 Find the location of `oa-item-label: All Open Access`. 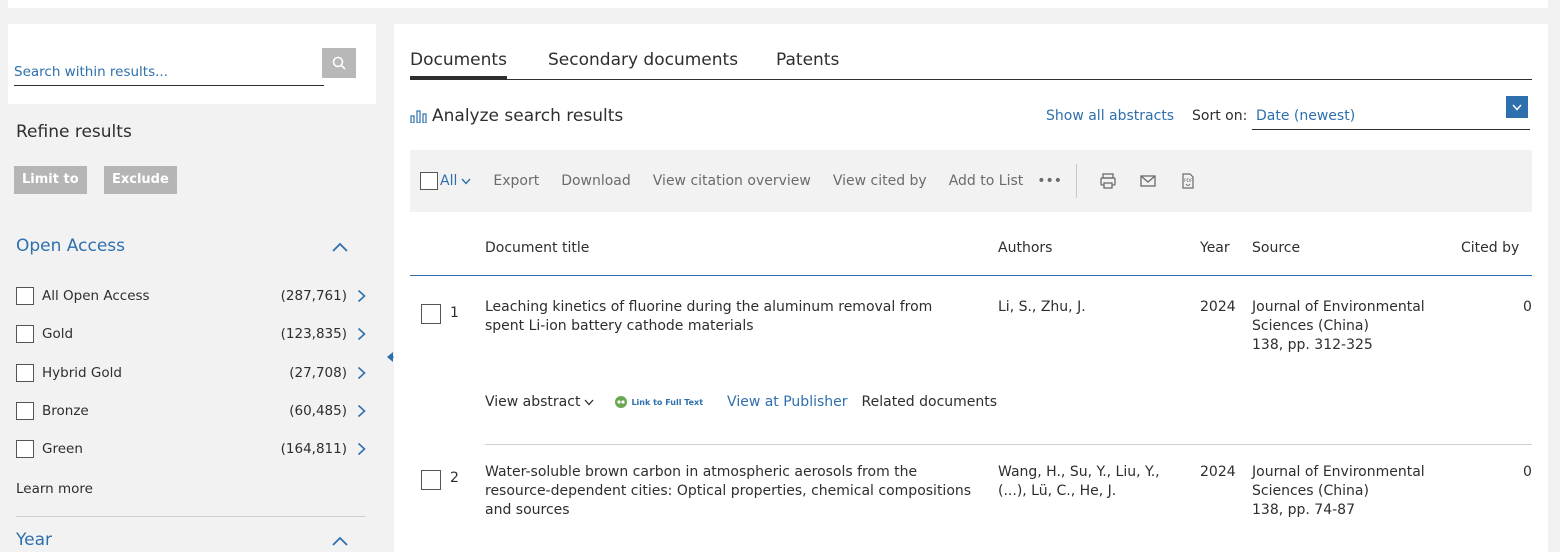

oa-item-label: All Open Access is located at coordinates (96, 296).